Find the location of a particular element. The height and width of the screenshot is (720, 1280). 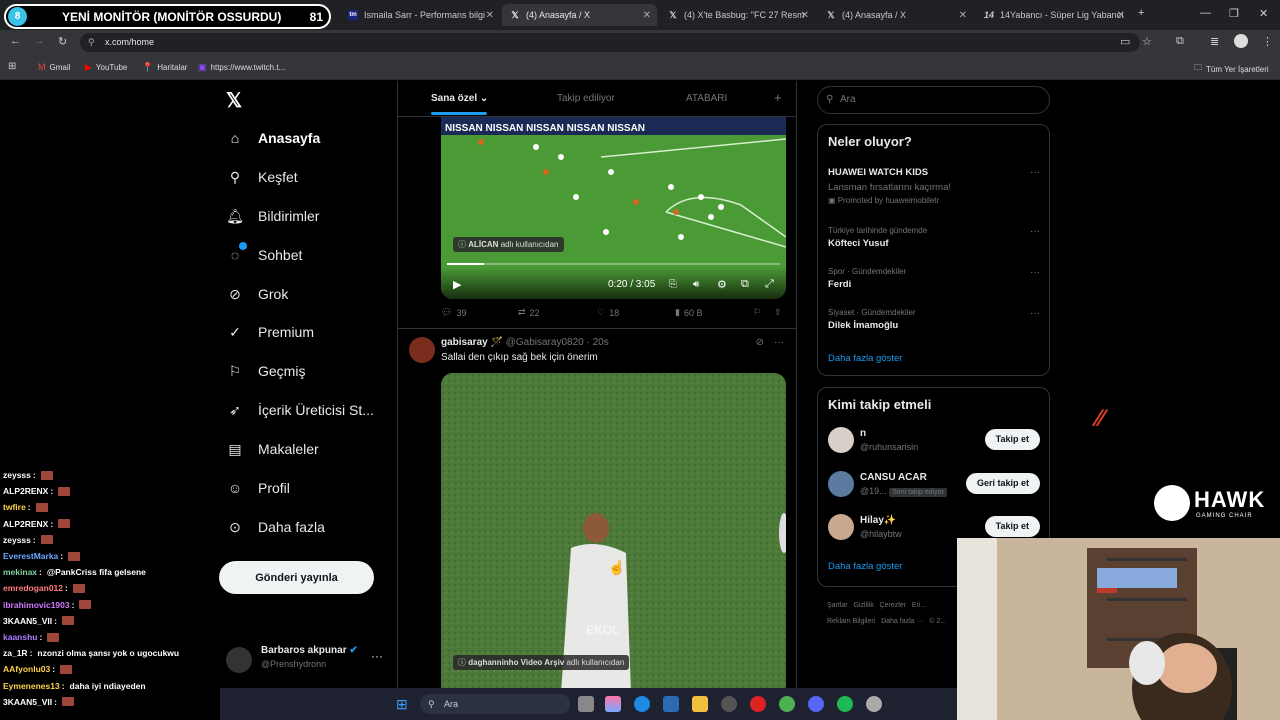

media-icon: ≣ is located at coordinates (1214, 41).